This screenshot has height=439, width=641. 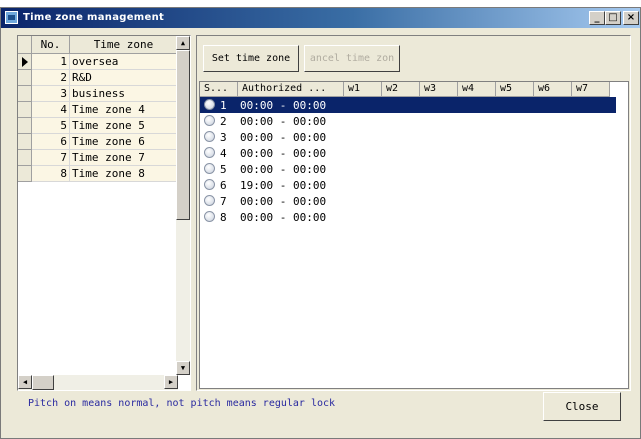 What do you see at coordinates (515, 89) in the screenshot?
I see `column-header-w5: w5` at bounding box center [515, 89].